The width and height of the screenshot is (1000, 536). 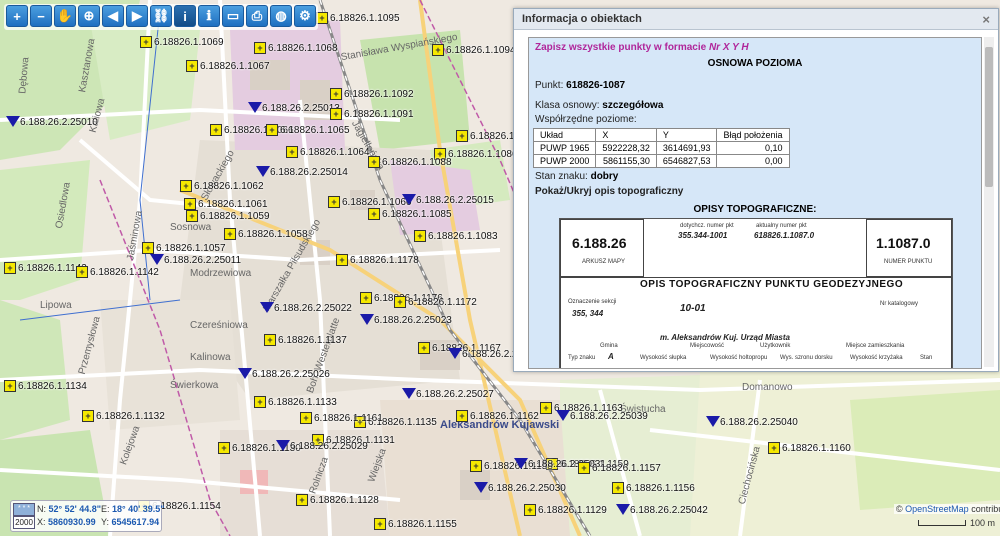 What do you see at coordinates (686, 161) in the screenshot?
I see `table-cell: 6546827,53` at bounding box center [686, 161].